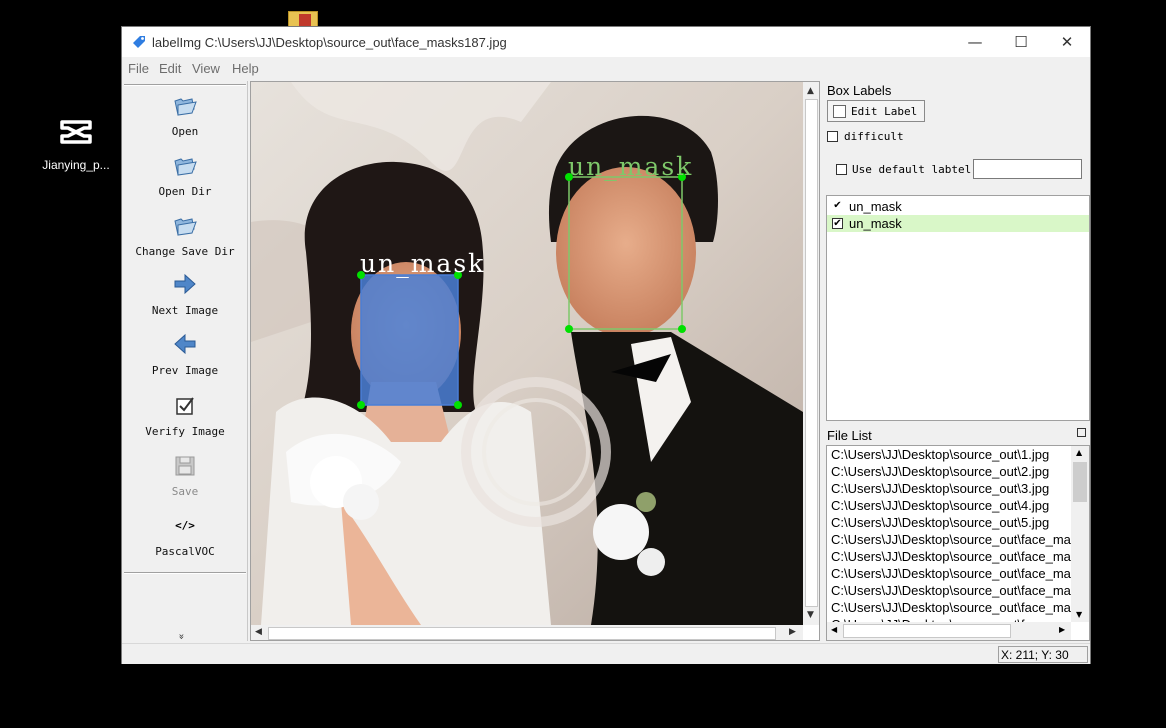 The height and width of the screenshot is (728, 1166). Describe the element at coordinates (185, 481) in the screenshot. I see `save-button: Save` at that location.